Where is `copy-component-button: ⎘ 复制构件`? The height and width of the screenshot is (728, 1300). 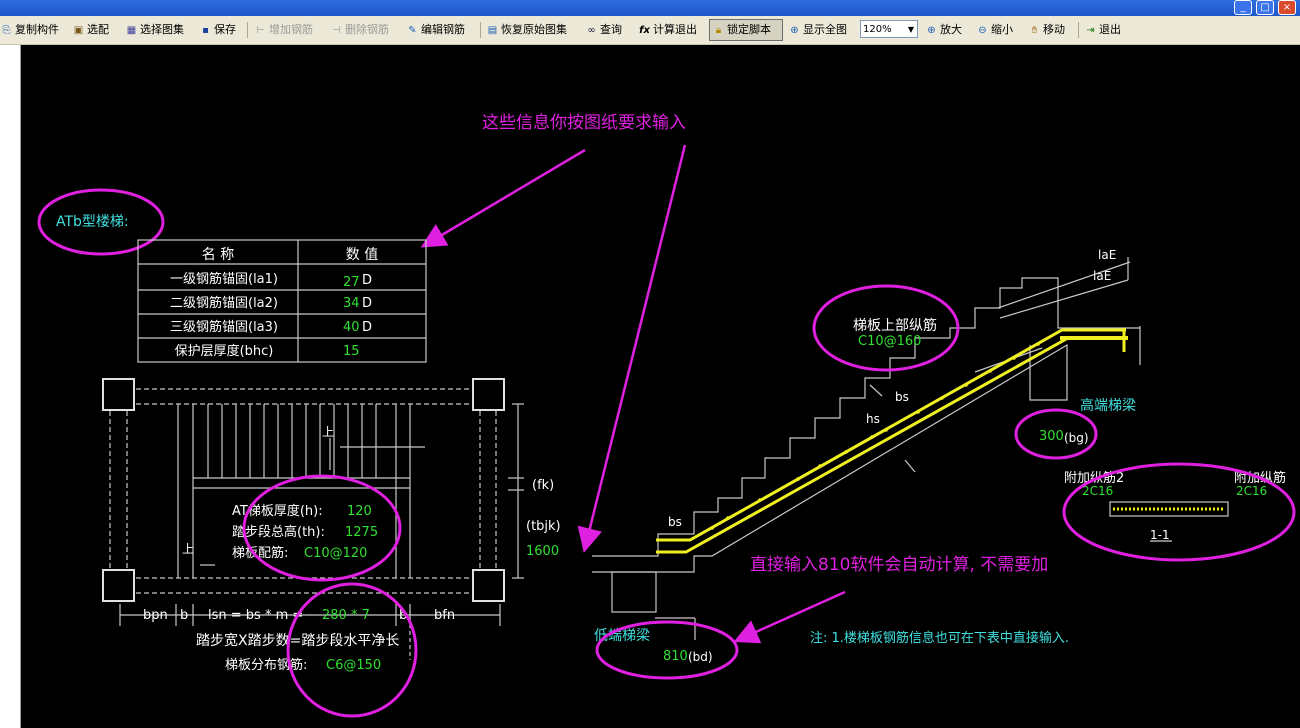 copy-component-button: ⎘ 复制构件 is located at coordinates (30, 30).